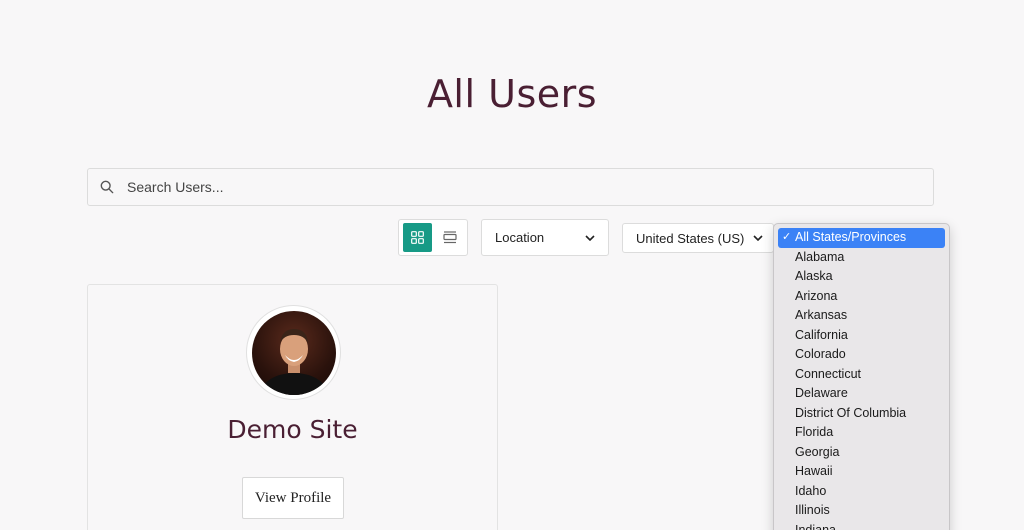  I want to click on list-icon, so click(449, 237).